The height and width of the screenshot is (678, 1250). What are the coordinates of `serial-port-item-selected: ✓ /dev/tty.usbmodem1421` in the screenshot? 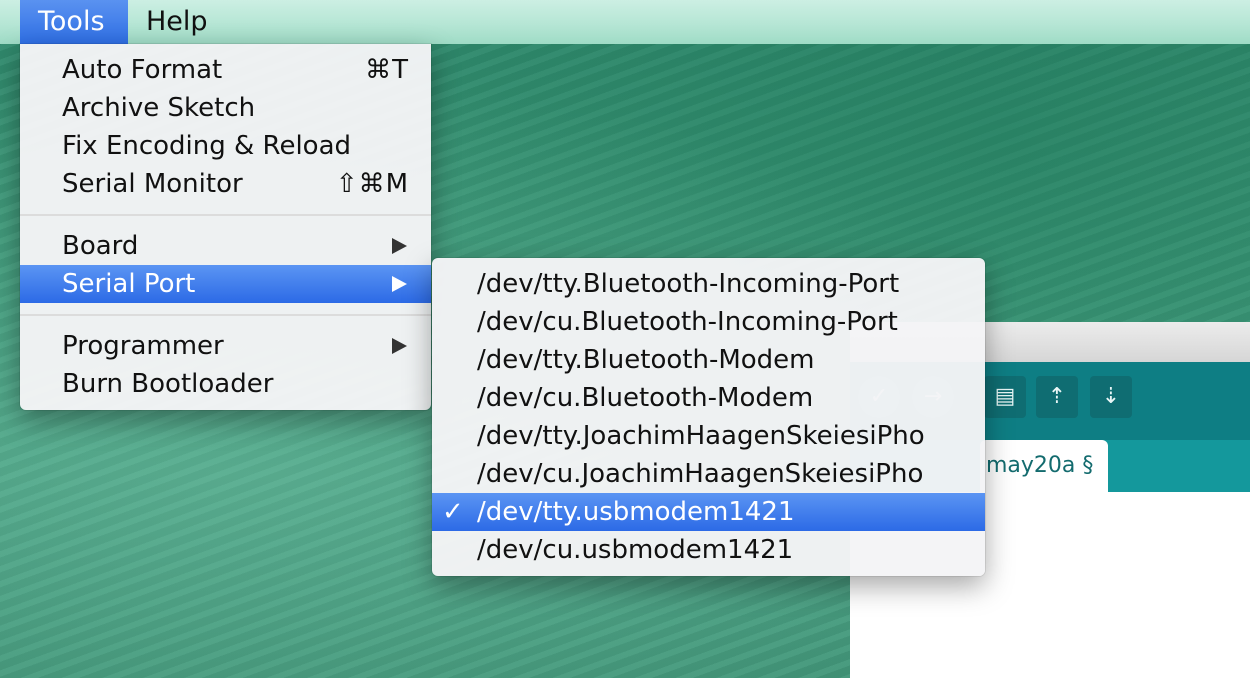 It's located at (708, 512).